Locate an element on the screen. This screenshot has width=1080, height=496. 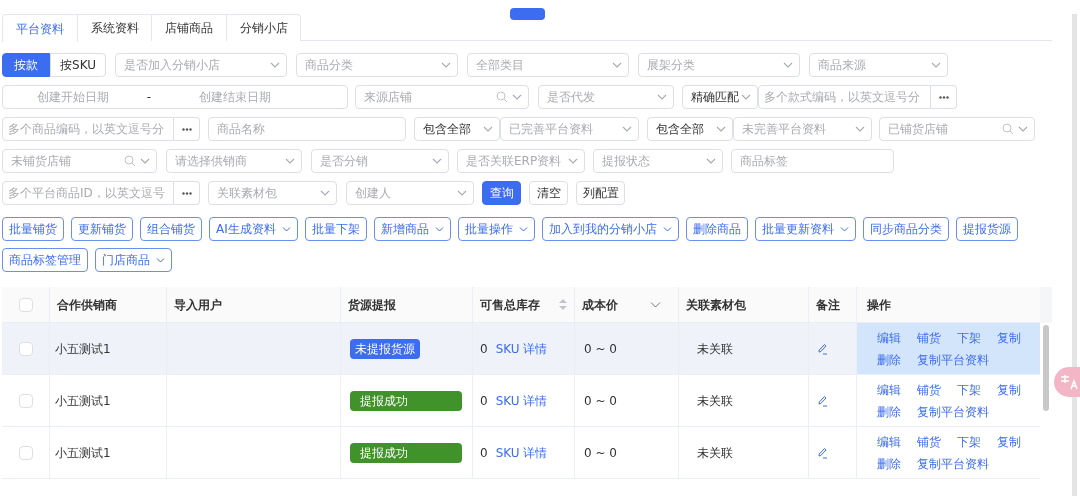
toolbar-button: 同步商品分类 is located at coordinates (905, 229).